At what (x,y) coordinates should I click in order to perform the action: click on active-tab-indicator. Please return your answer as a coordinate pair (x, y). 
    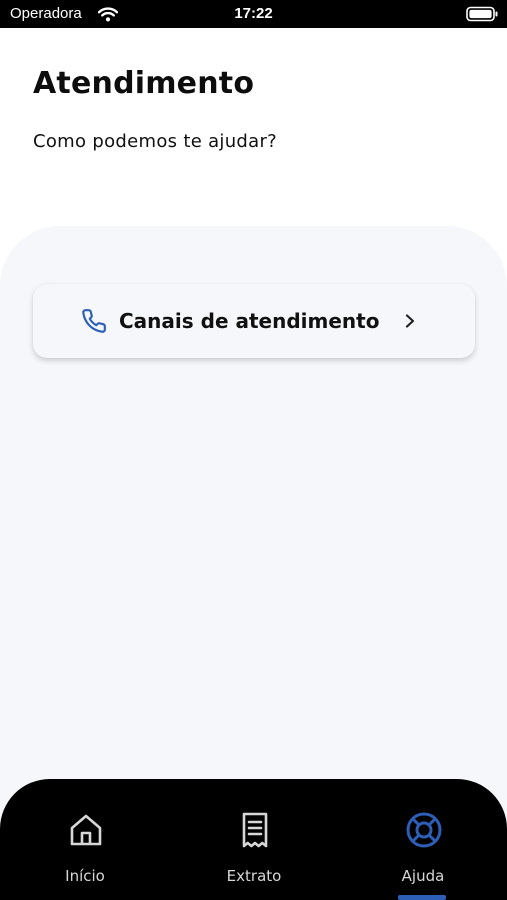
    Looking at the image, I should click on (422, 897).